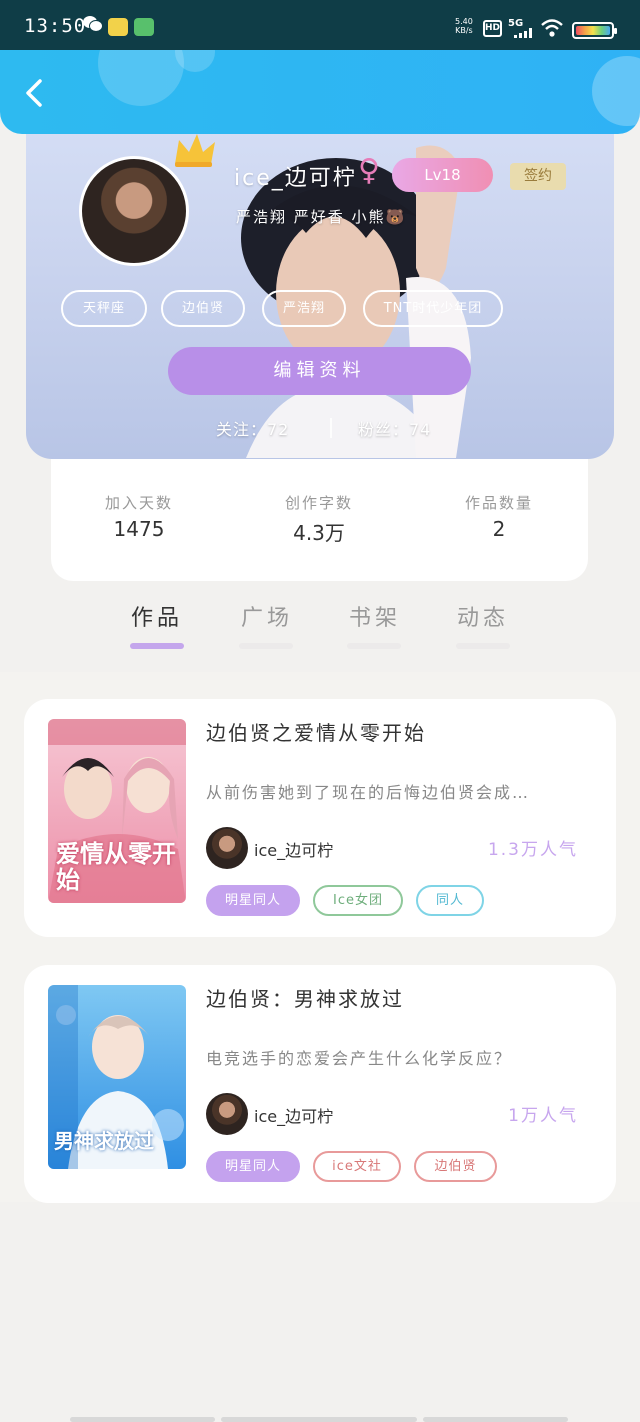 Image resolution: width=640 pixels, height=1422 pixels. Describe the element at coordinates (394, 428) in the screenshot. I see `fans-count: 粉丝：74` at that location.